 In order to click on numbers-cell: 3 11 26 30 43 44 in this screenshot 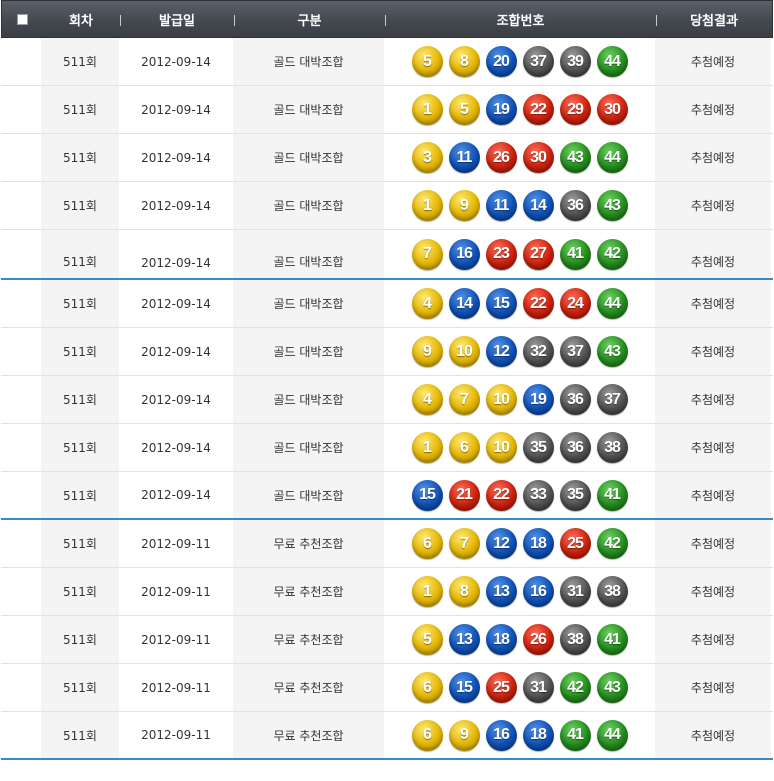, I will do `click(519, 157)`.